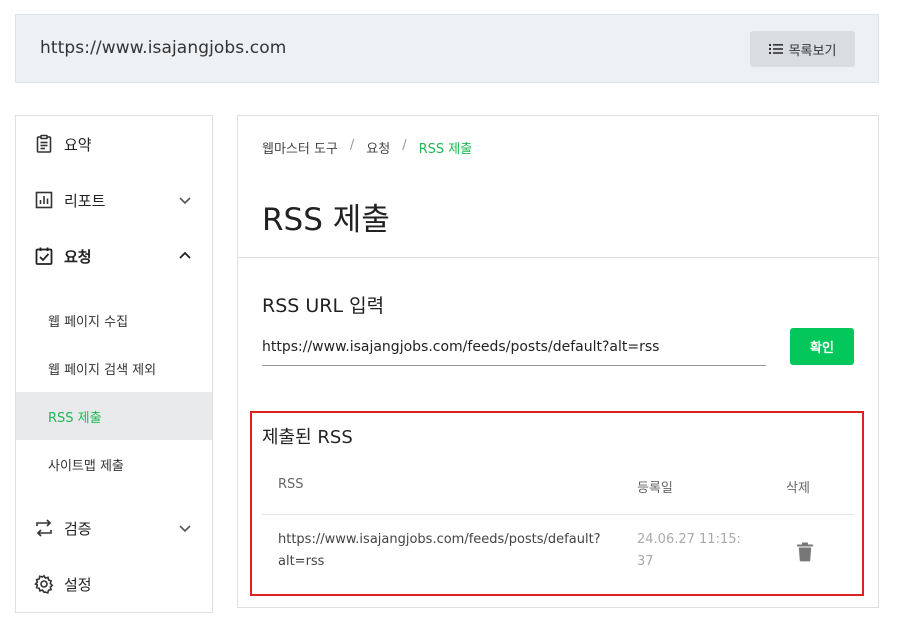 The image size is (906, 624). Describe the element at coordinates (44, 144) in the screenshot. I see `document-icon` at that location.